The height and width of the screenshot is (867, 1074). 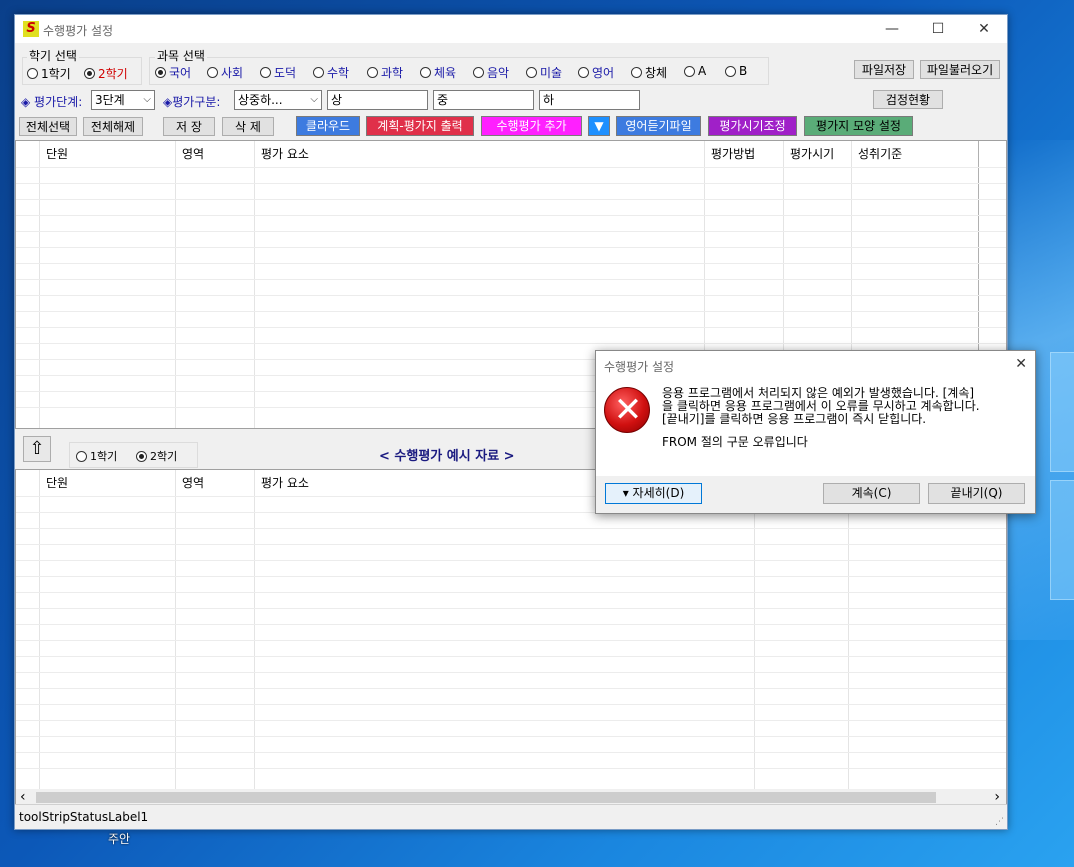 I want to click on eval-level-label: ◈ 평가단계:, so click(x=52, y=102).